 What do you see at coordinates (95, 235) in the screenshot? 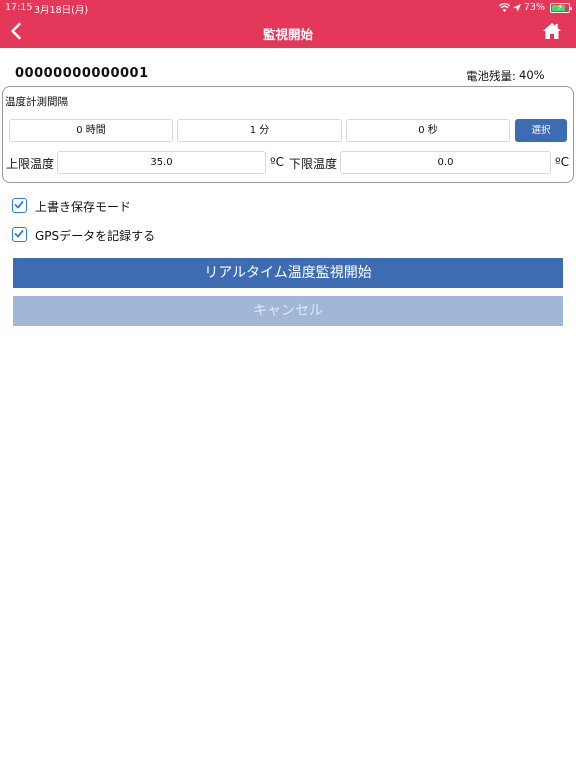
I see `gps-record-label: GPSデータを記録する` at bounding box center [95, 235].